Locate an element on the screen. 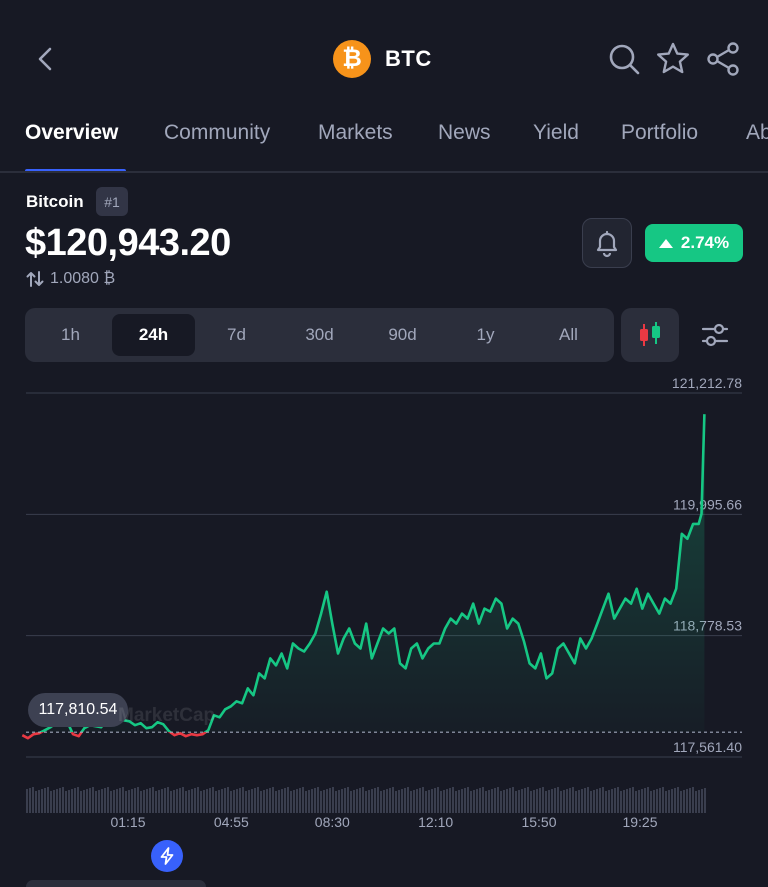 This screenshot has width=768, height=887. candlestick-toggle-button is located at coordinates (650, 335).